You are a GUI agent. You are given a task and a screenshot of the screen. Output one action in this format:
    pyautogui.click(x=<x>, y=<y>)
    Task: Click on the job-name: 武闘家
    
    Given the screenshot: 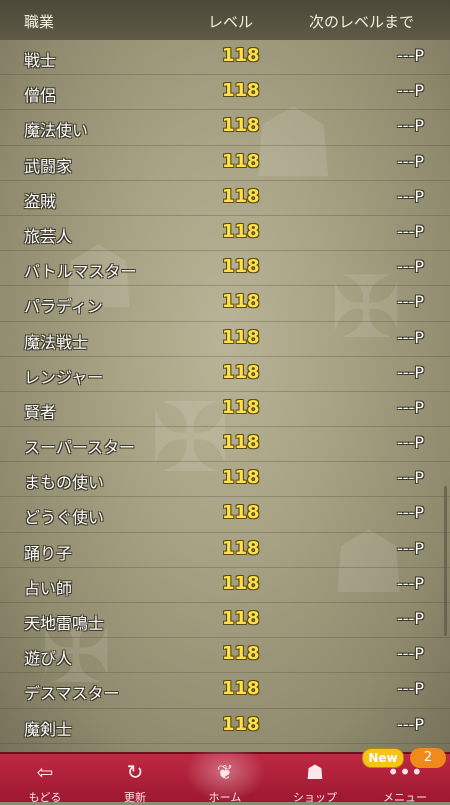 What is the action you would take?
    pyautogui.click(x=48, y=166)
    